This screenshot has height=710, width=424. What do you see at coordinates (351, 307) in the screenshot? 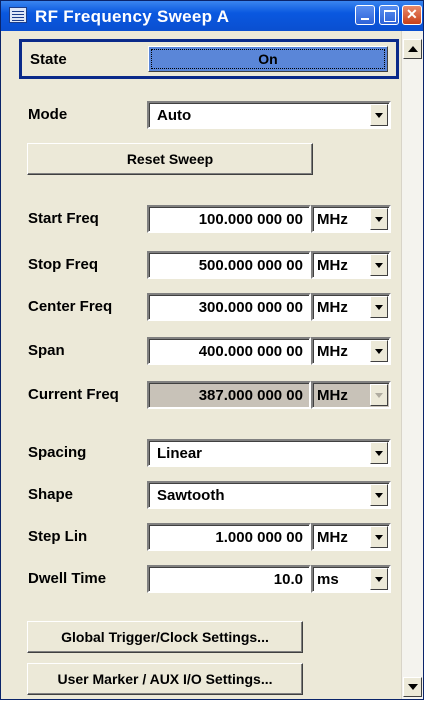
I see `center-freq-unit-select: MHz` at bounding box center [351, 307].